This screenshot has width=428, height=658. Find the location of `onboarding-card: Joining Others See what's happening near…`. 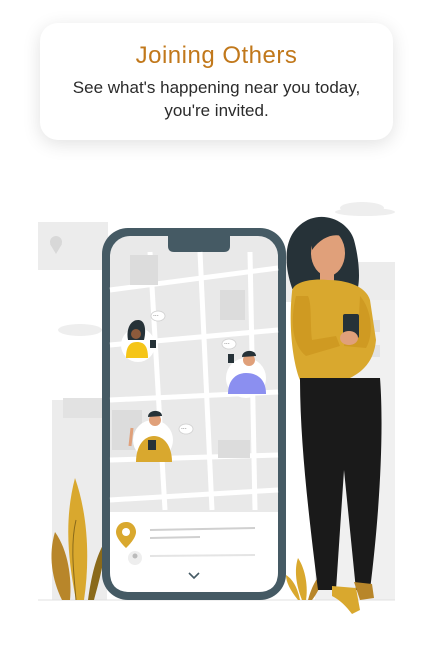

onboarding-card: Joining Others See what's happening near… is located at coordinates (216, 81).